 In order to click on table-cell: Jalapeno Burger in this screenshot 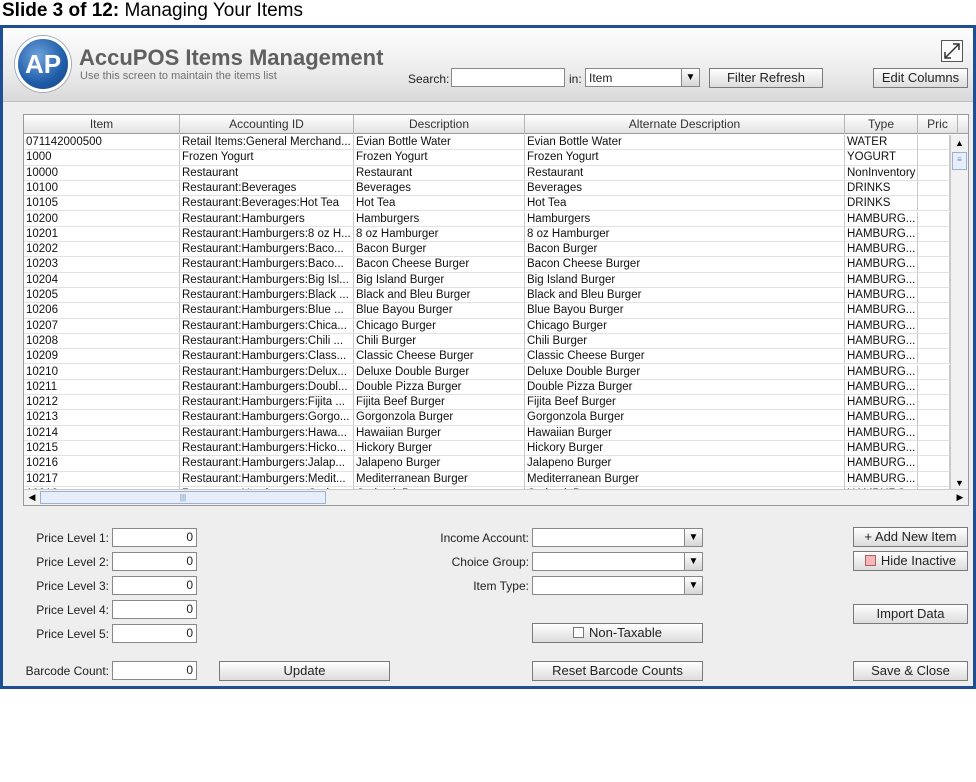, I will do `click(685, 464)`.